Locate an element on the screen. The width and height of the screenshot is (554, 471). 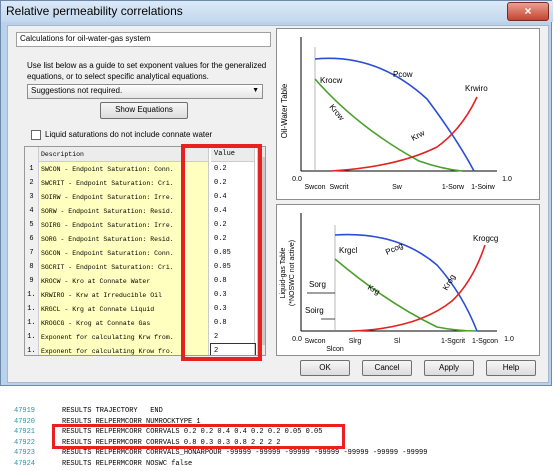
lg-label-krgcl: Krgcl is located at coordinates (348, 250).